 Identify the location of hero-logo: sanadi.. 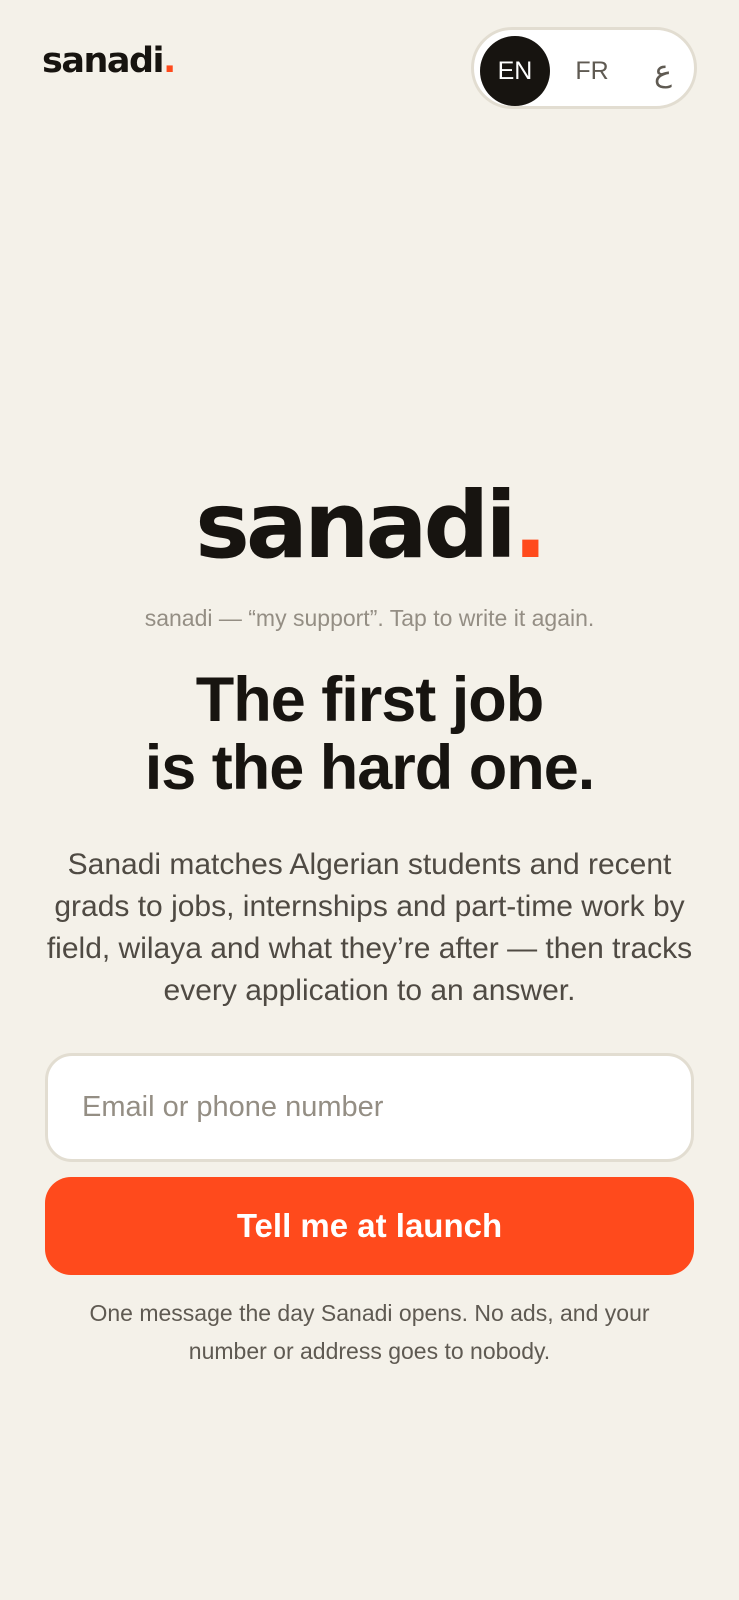
(369, 526).